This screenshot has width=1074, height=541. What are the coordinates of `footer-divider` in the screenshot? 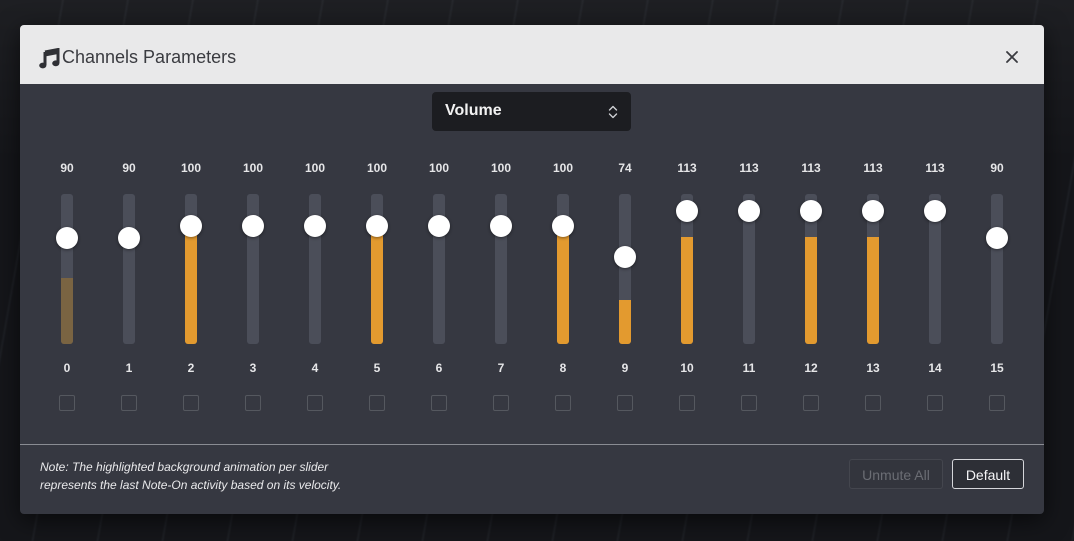 It's located at (532, 444).